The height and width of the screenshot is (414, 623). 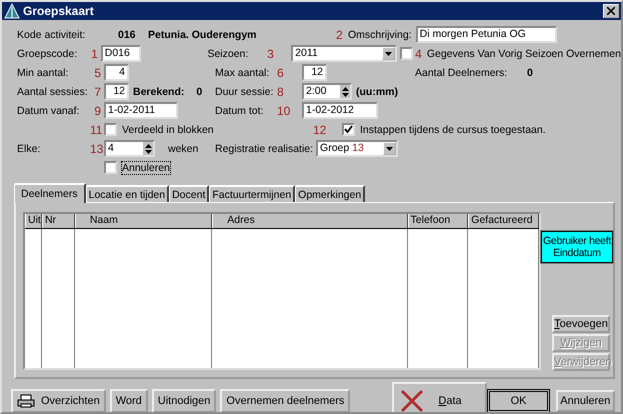 What do you see at coordinates (94, 53) in the screenshot?
I see `field-number: 1` at bounding box center [94, 53].